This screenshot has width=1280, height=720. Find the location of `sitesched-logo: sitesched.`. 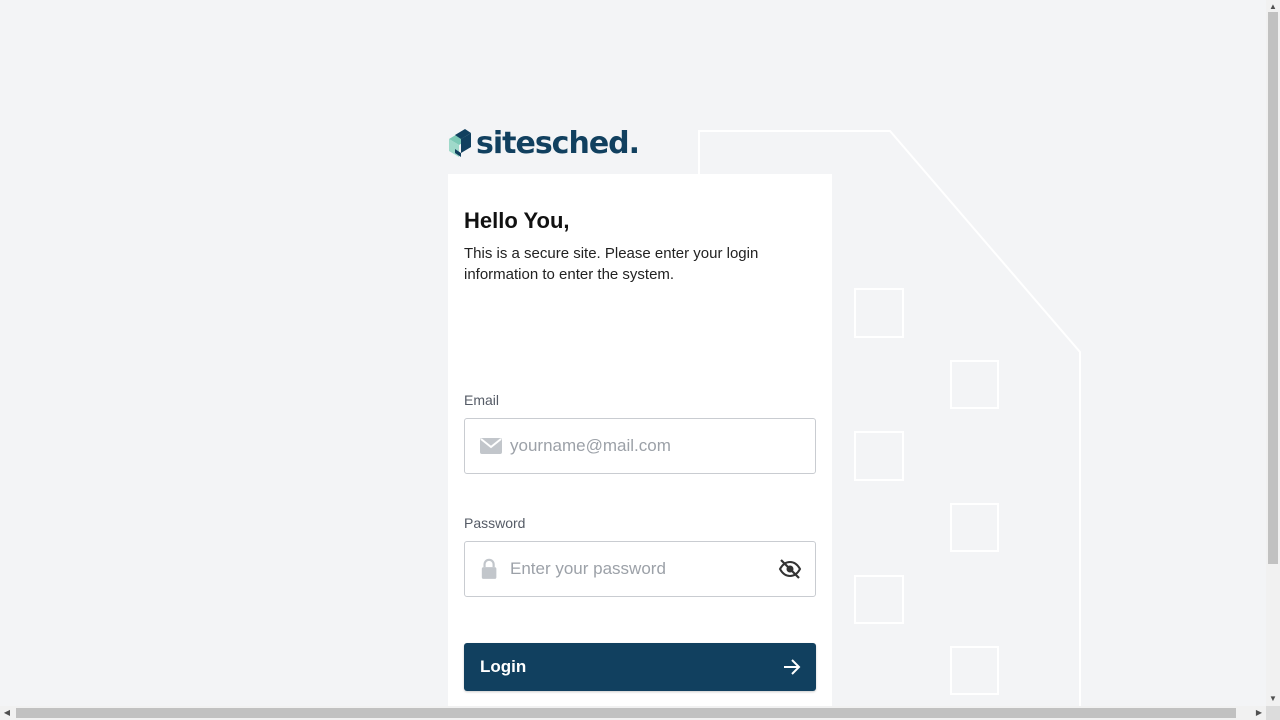

sitesched-logo: sitesched. is located at coordinates (543, 143).